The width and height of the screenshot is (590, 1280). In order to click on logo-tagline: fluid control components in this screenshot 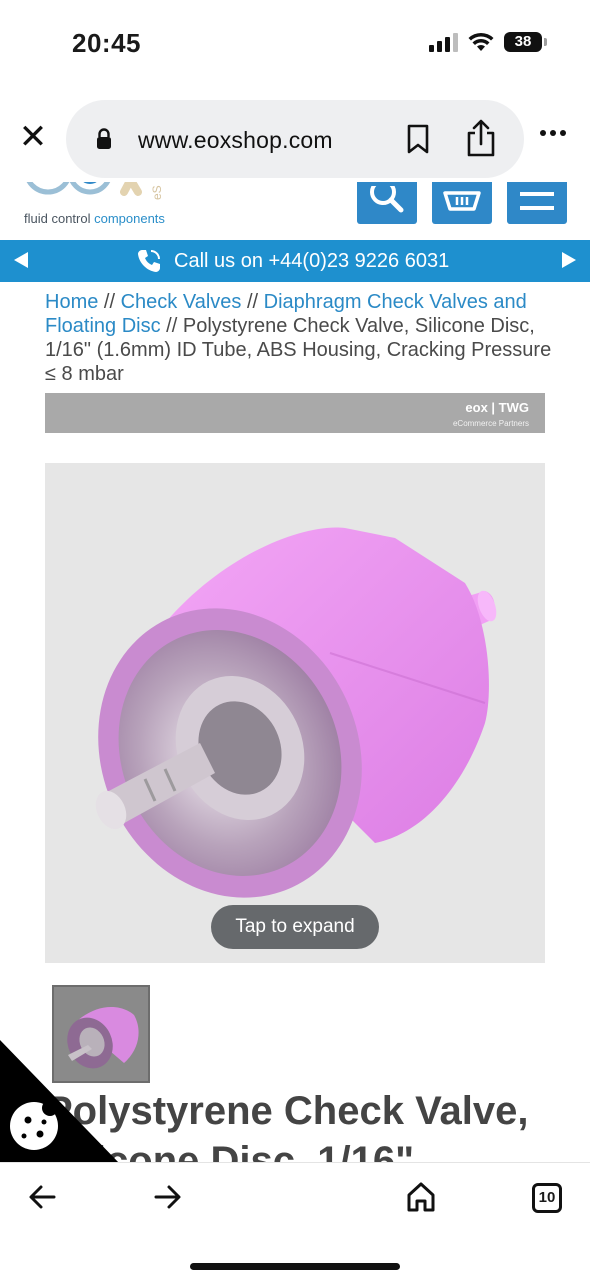, I will do `click(94, 218)`.